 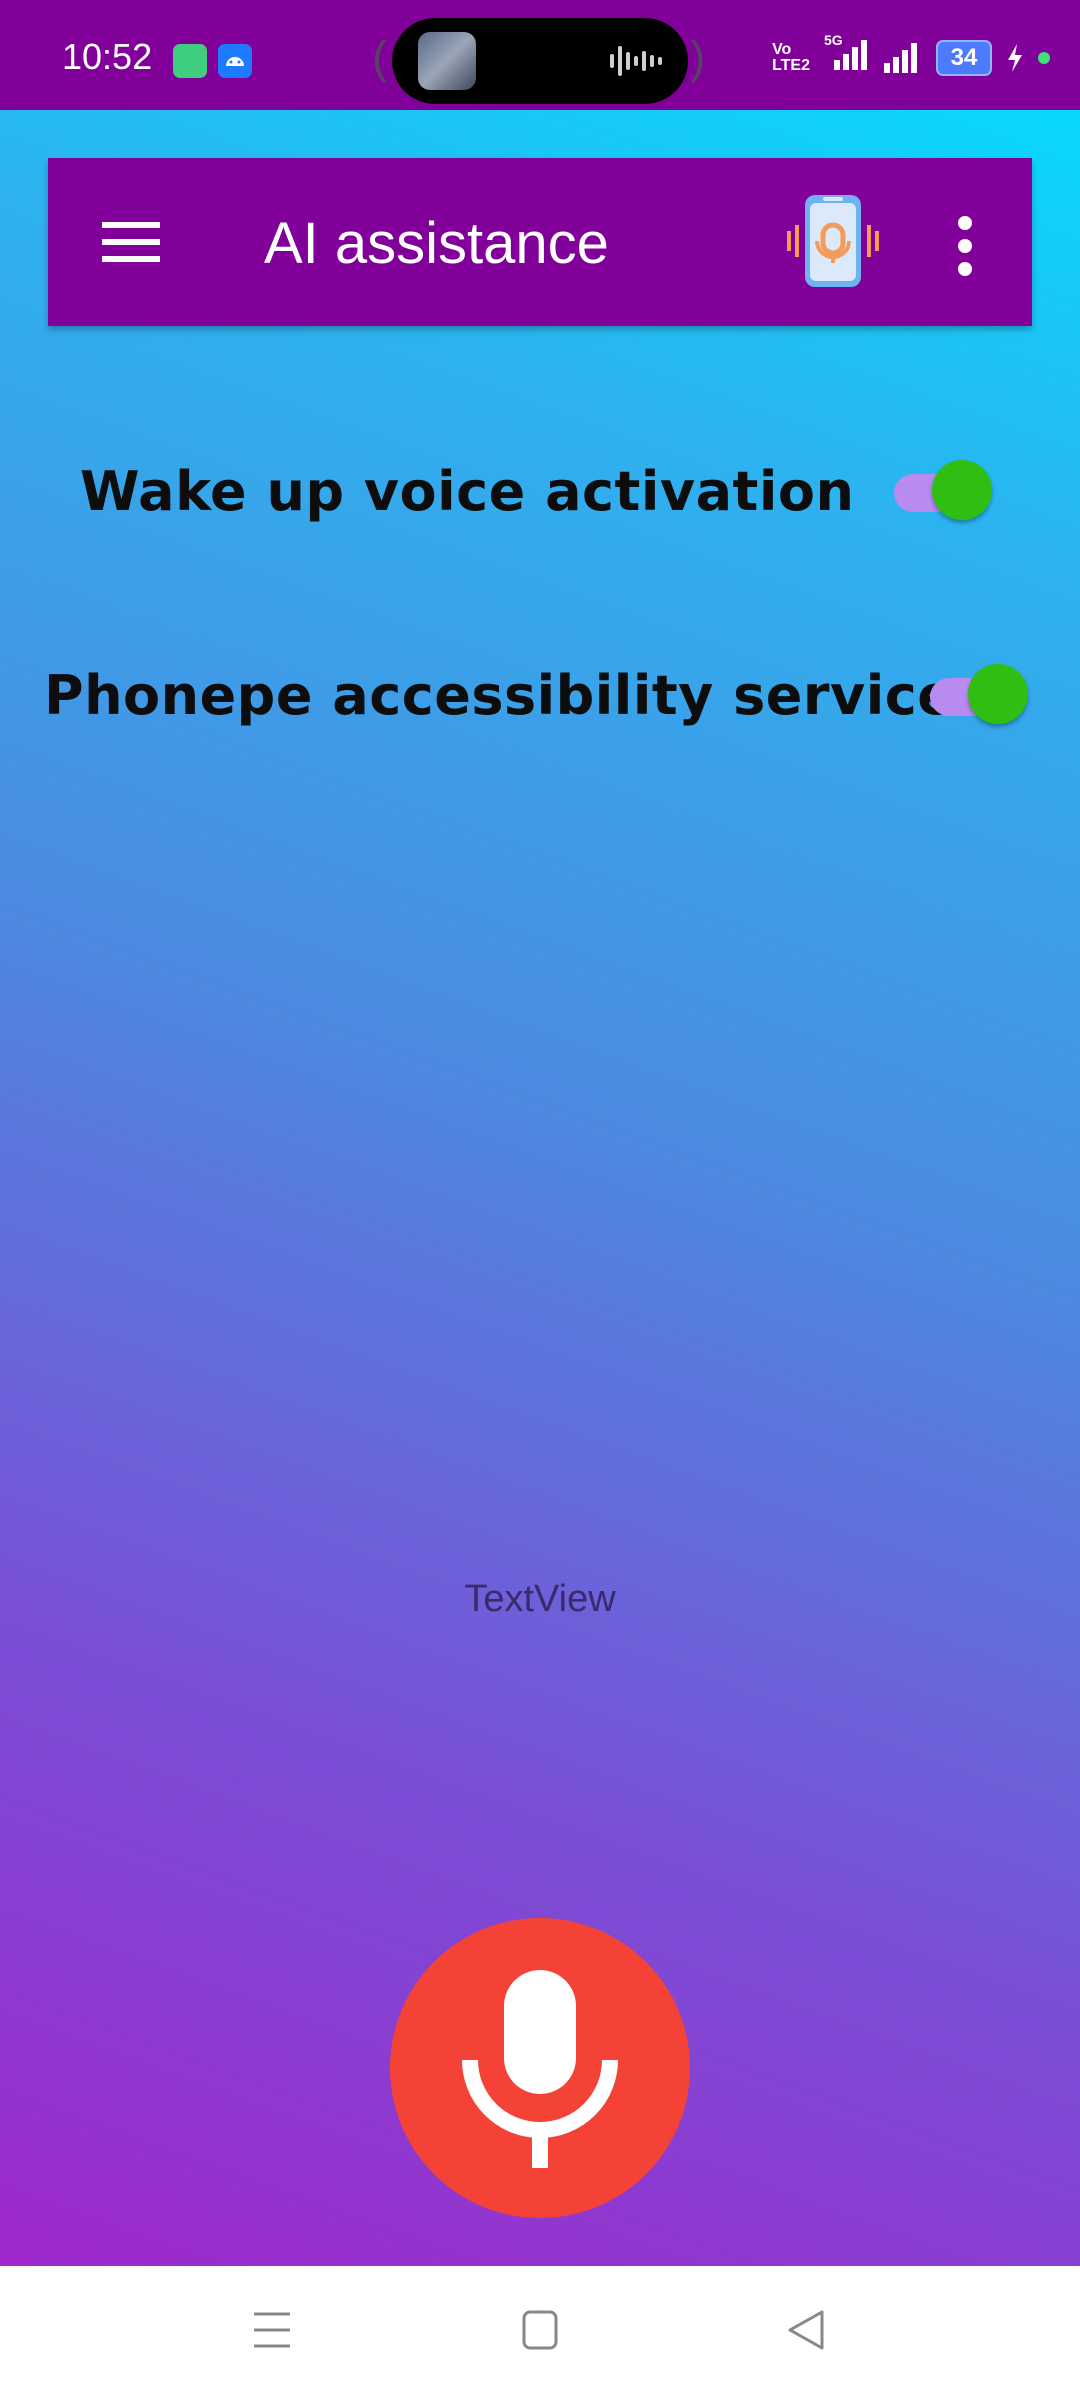 I want to click on back-icon, so click(x=806, y=2330).